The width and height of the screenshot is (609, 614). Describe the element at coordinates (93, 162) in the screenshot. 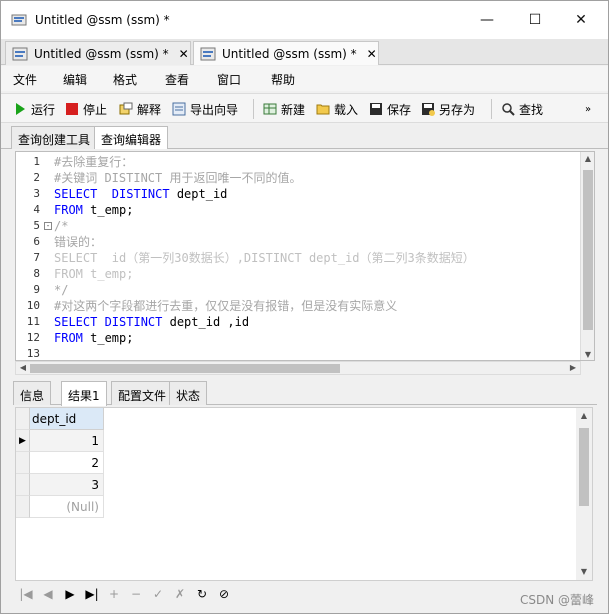

I see `code-text: #去除重复行：` at that location.